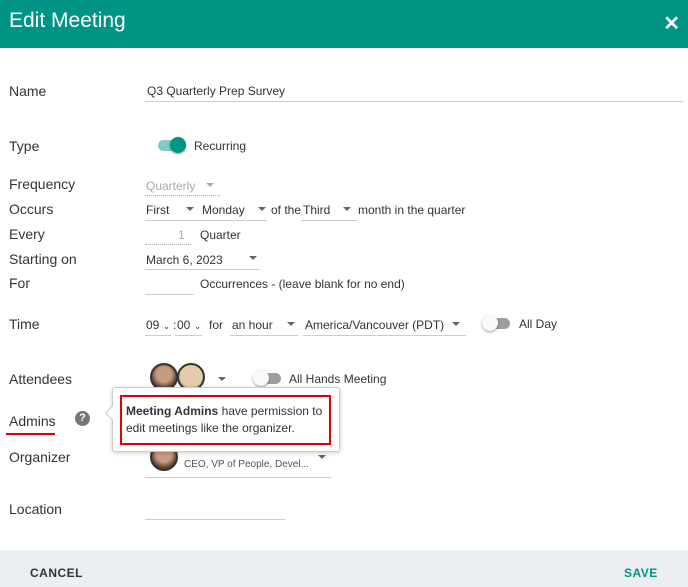 The height and width of the screenshot is (587, 688). What do you see at coordinates (238, 477) in the screenshot?
I see `organizer-underline` at bounding box center [238, 477].